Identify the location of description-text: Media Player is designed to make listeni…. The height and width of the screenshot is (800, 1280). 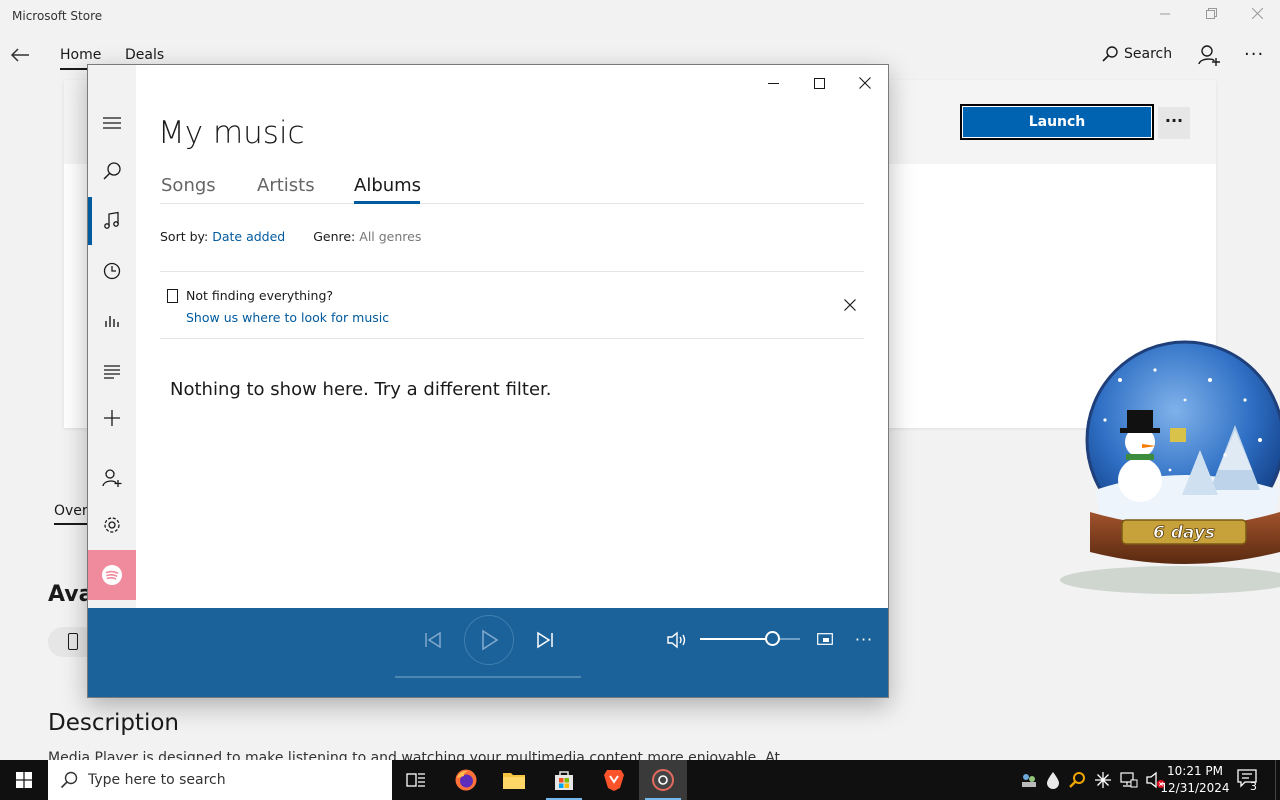
(414, 755).